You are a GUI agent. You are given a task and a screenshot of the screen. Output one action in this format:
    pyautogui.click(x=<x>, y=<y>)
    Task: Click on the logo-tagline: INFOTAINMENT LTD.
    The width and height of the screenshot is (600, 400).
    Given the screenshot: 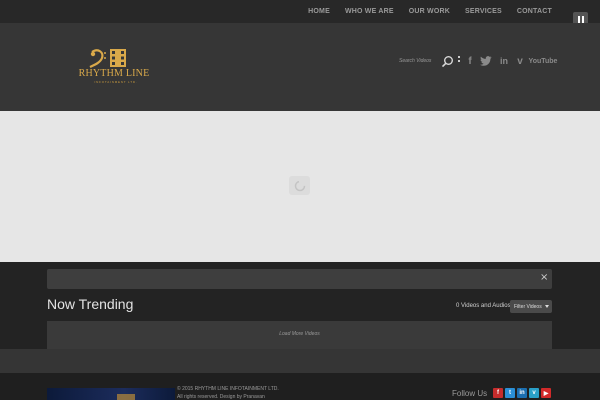 What is the action you would take?
    pyautogui.click(x=116, y=82)
    